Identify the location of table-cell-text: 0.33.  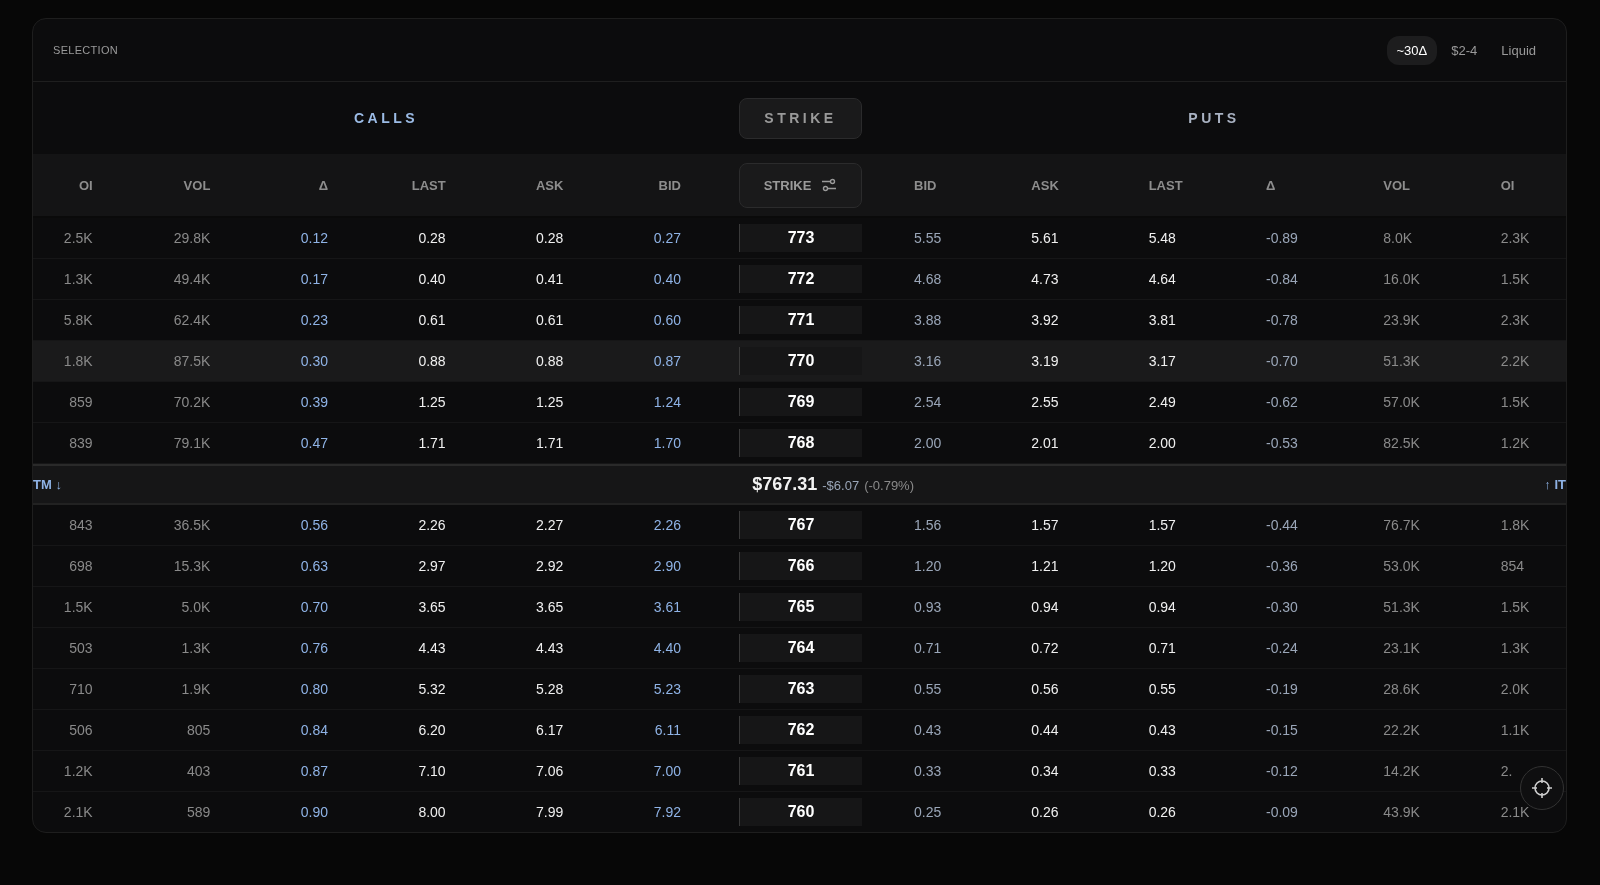
(1162, 771).